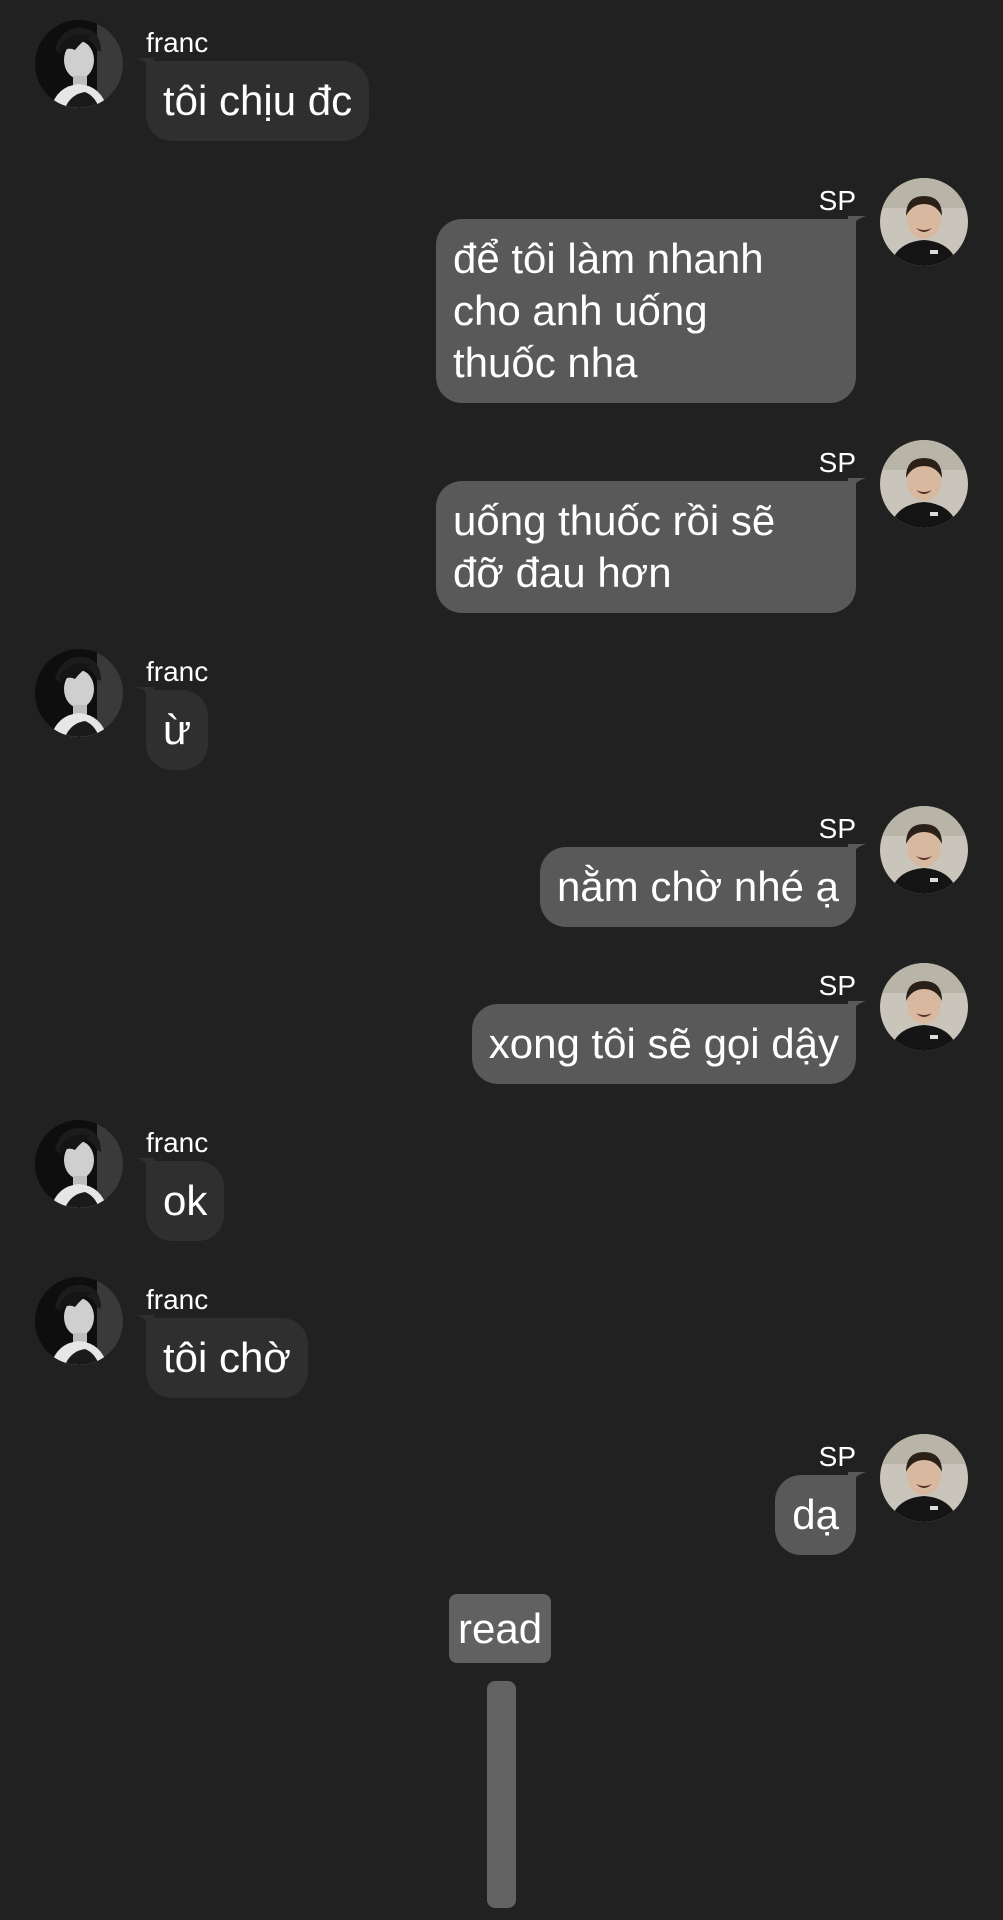  I want to click on message-text: nằm chờ nhé ạ, so click(697, 886).